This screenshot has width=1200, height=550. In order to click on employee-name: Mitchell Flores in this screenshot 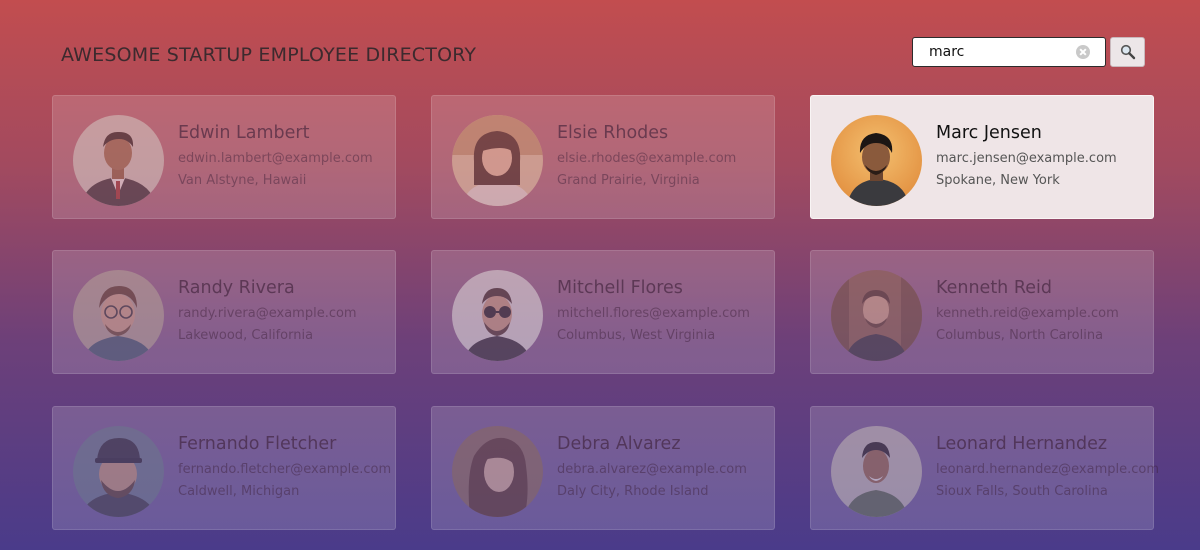, I will do `click(620, 288)`.